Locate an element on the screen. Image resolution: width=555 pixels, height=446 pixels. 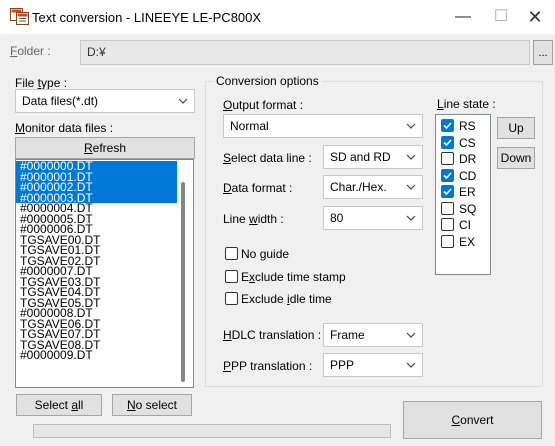
data-format-label: Data format : is located at coordinates (258, 188).